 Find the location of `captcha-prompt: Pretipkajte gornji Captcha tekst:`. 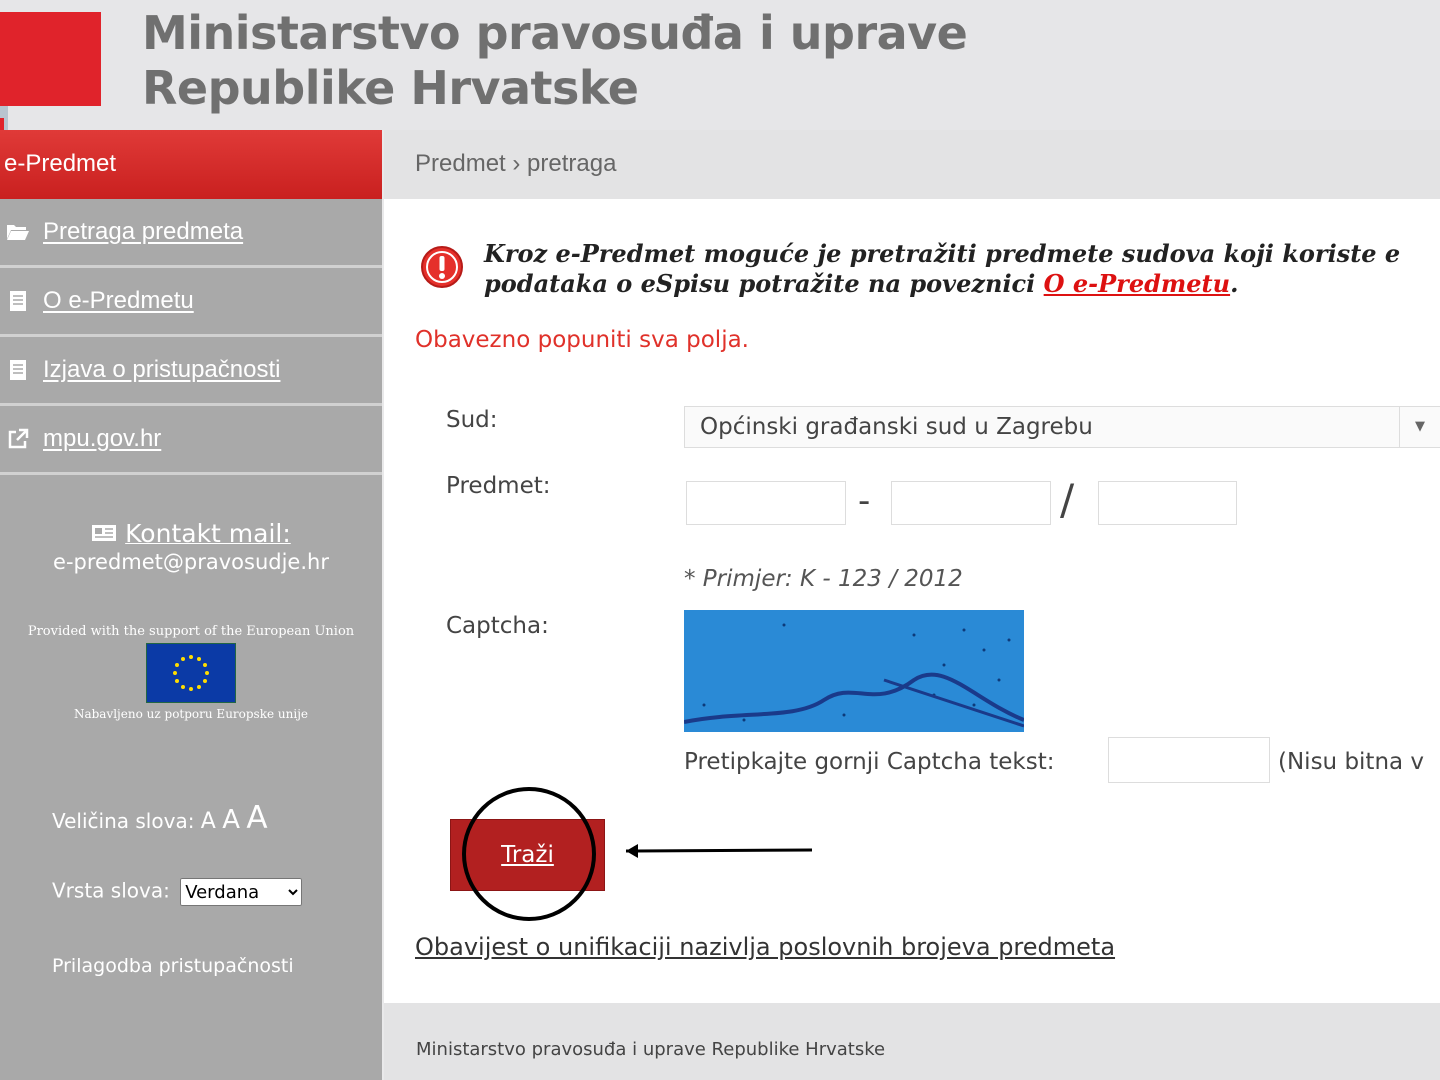

captcha-prompt: Pretipkajte gornji Captcha tekst: is located at coordinates (869, 762).